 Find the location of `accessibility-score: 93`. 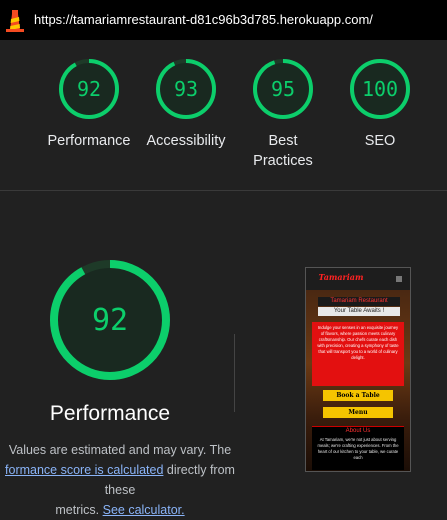

accessibility-score: 93 is located at coordinates (186, 89).